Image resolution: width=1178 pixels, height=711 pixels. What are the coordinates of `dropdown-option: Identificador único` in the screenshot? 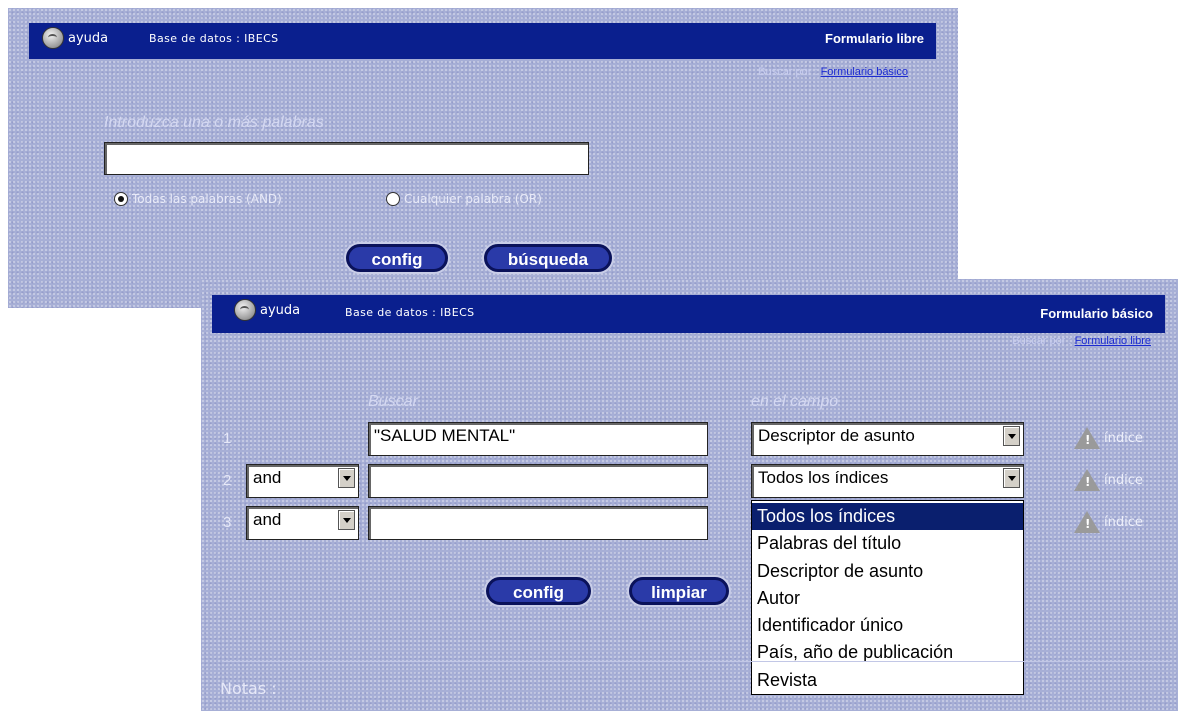 It's located at (887, 625).